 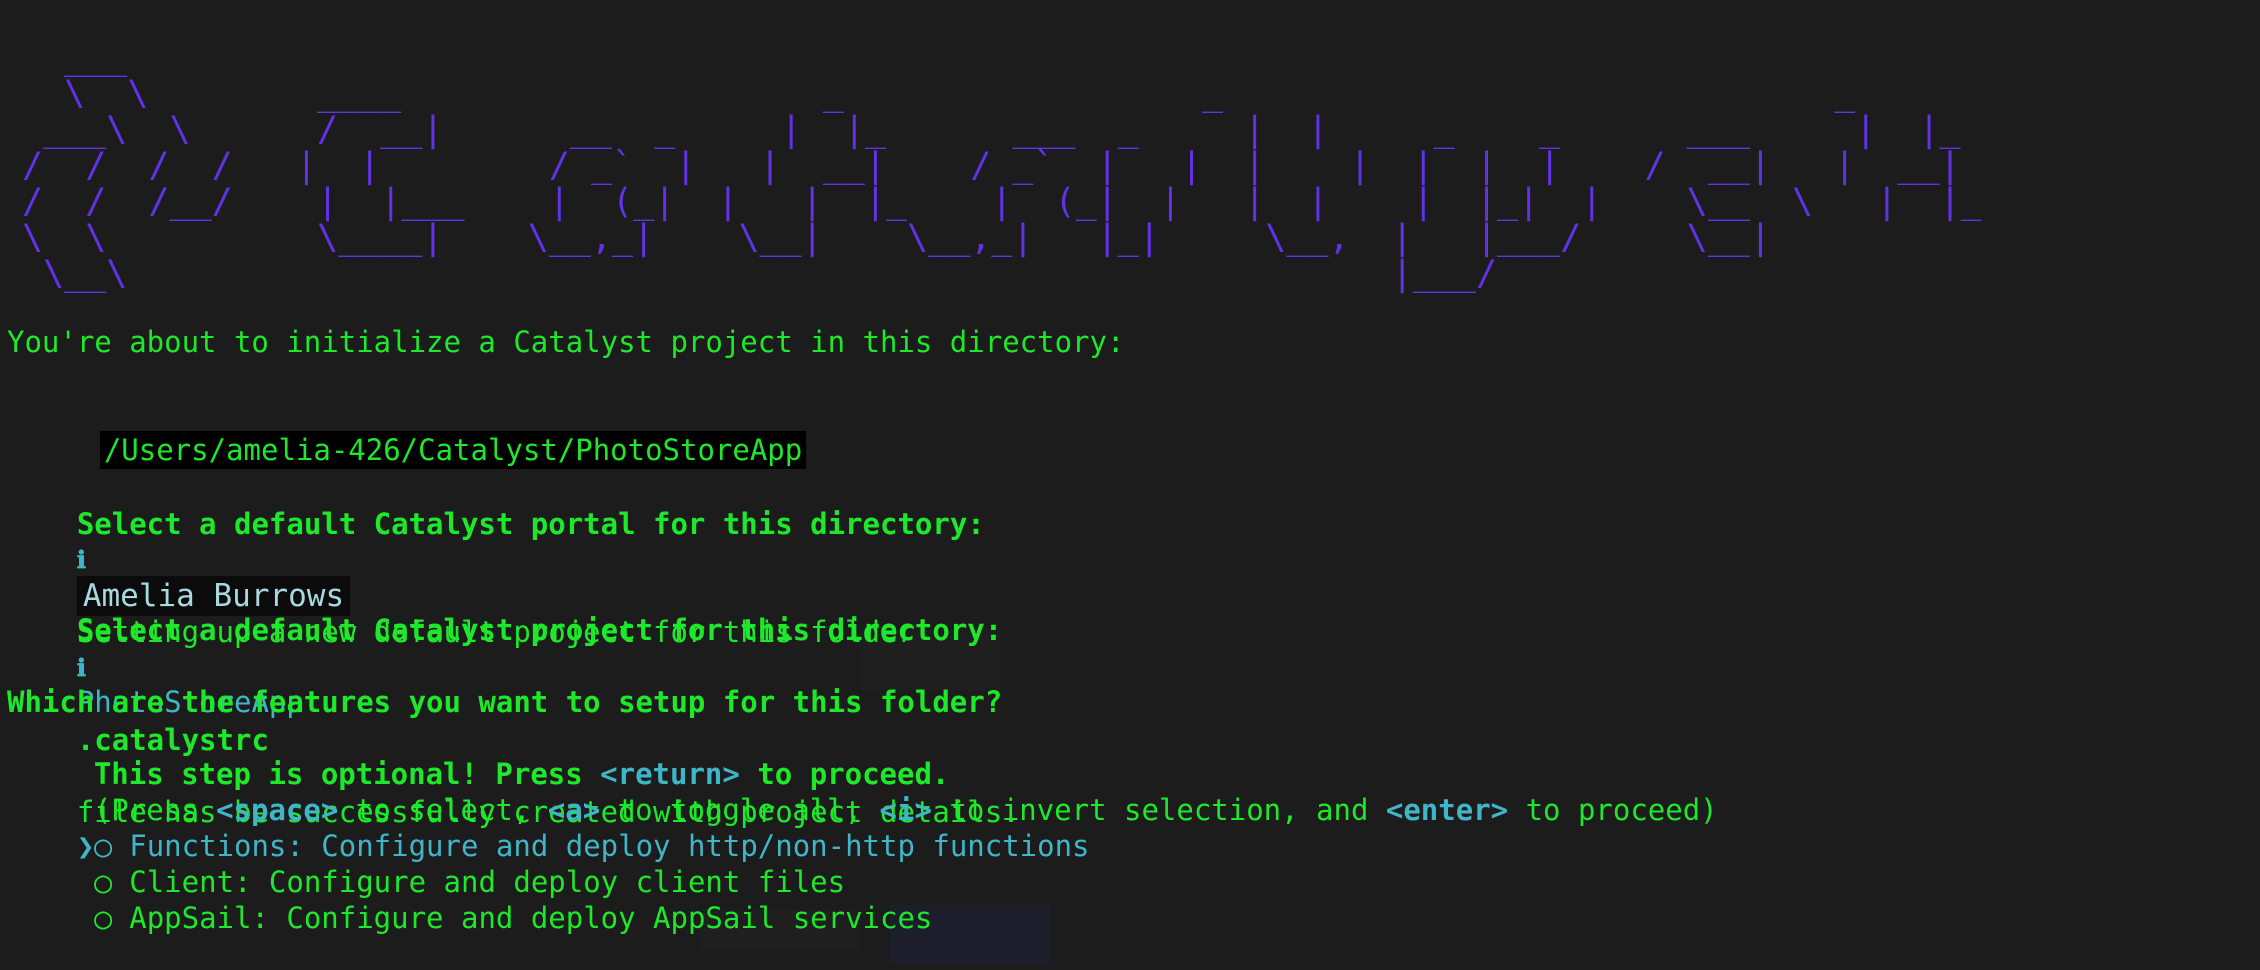 I want to click on pointer-icon, so click(x=85, y=918).